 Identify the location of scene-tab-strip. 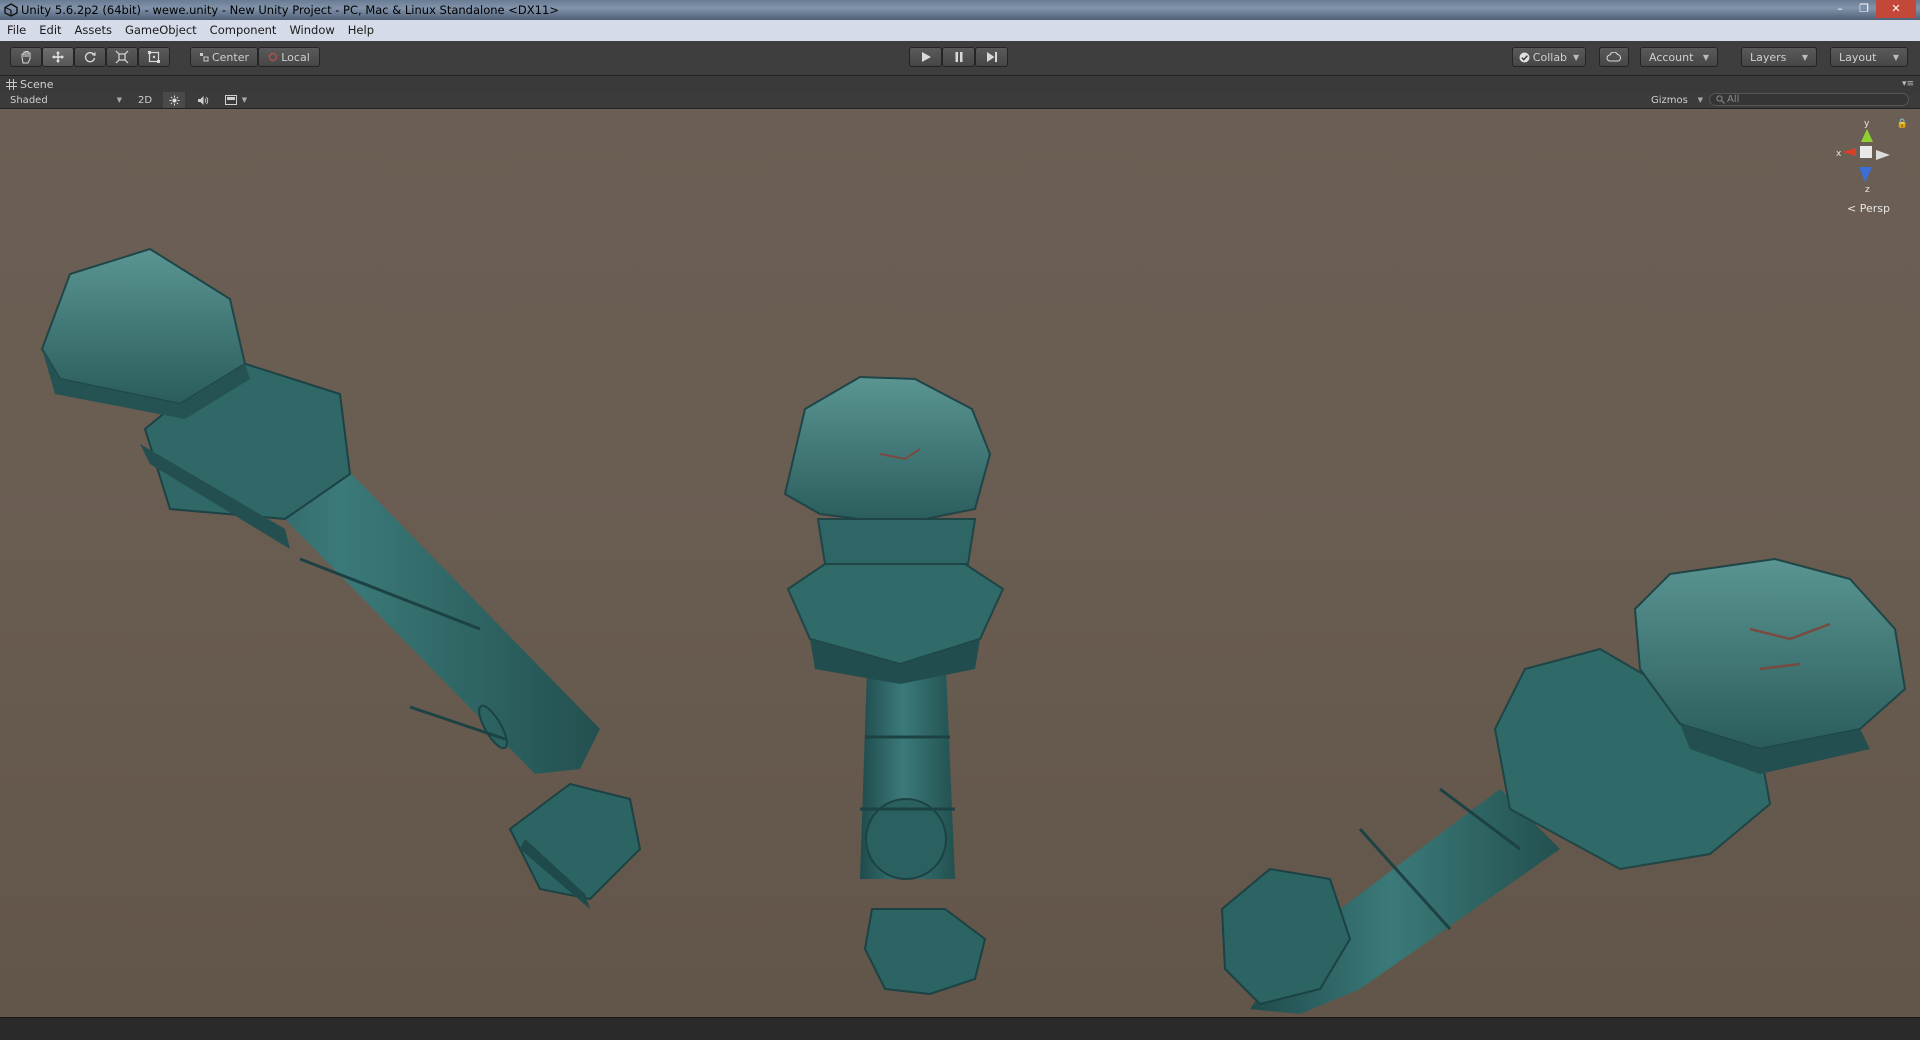
(960, 84).